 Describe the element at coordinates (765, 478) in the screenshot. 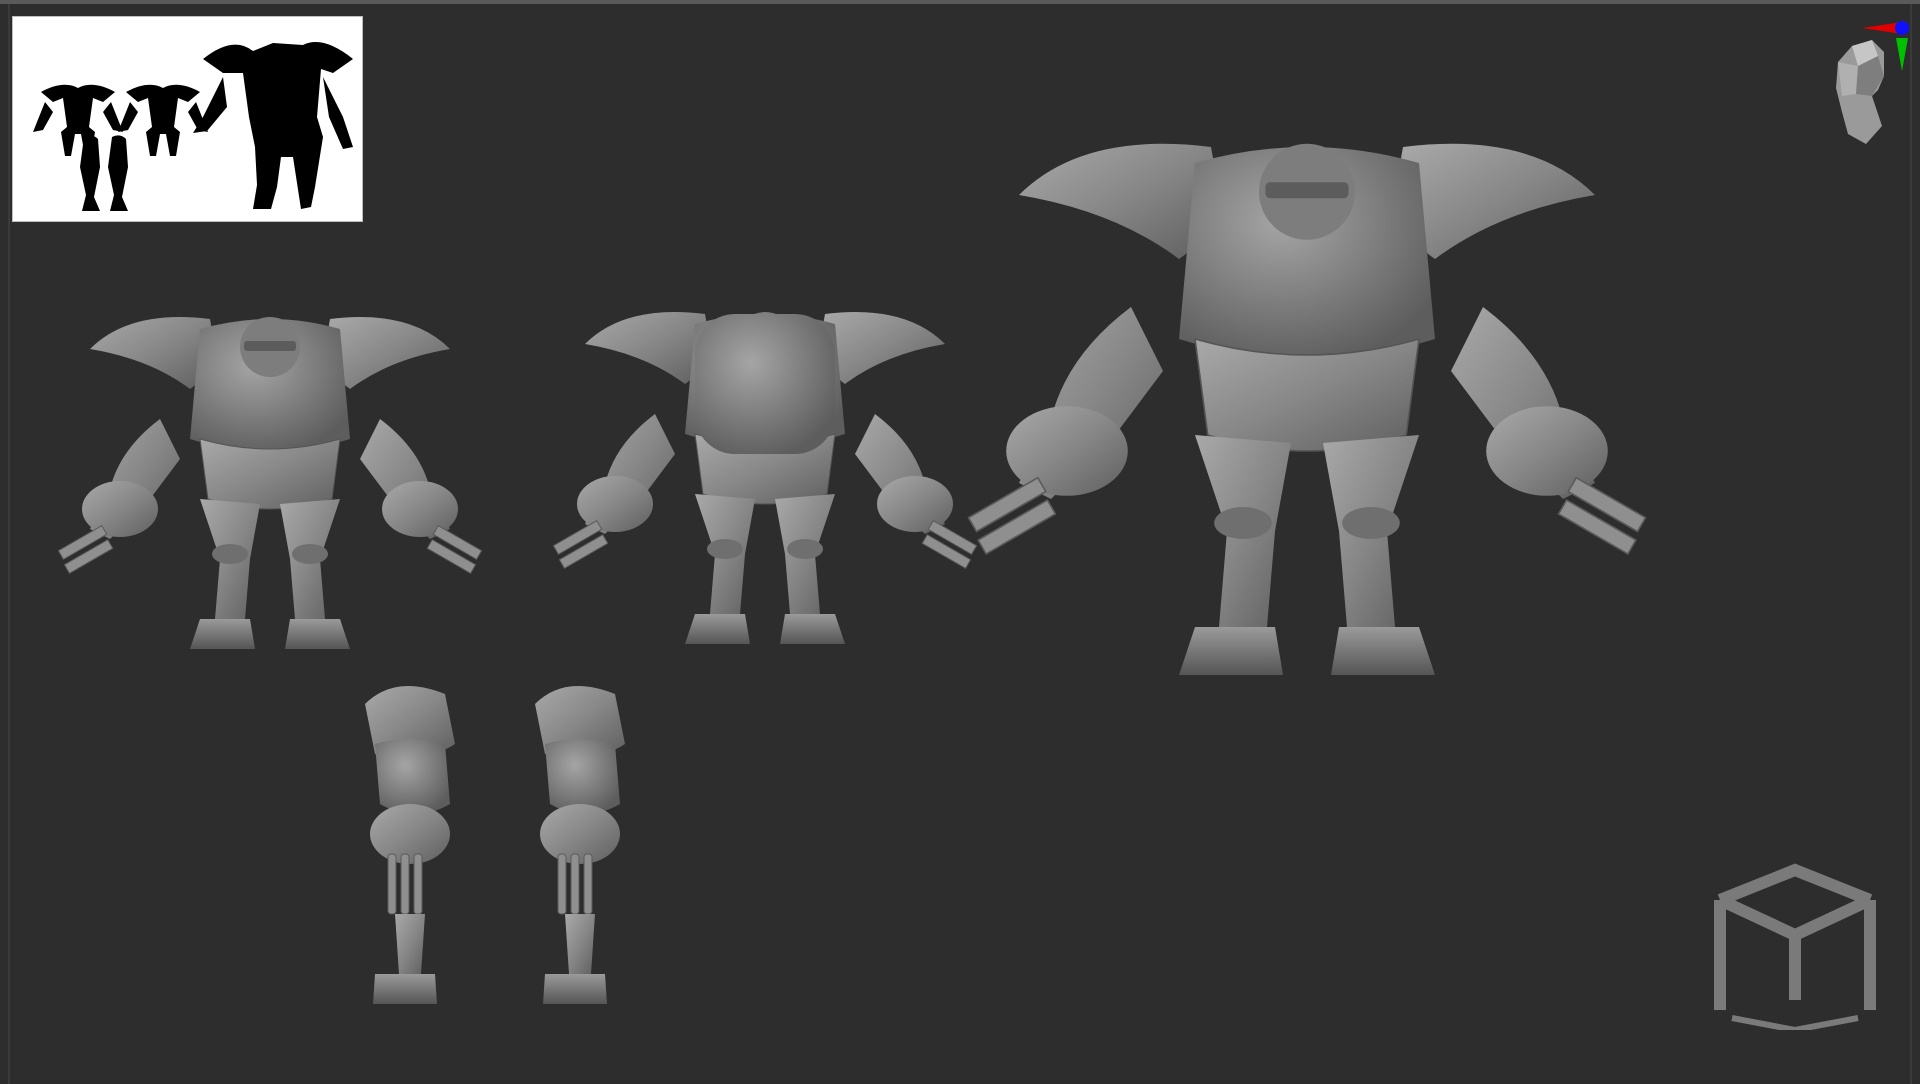

I see `back-view` at that location.